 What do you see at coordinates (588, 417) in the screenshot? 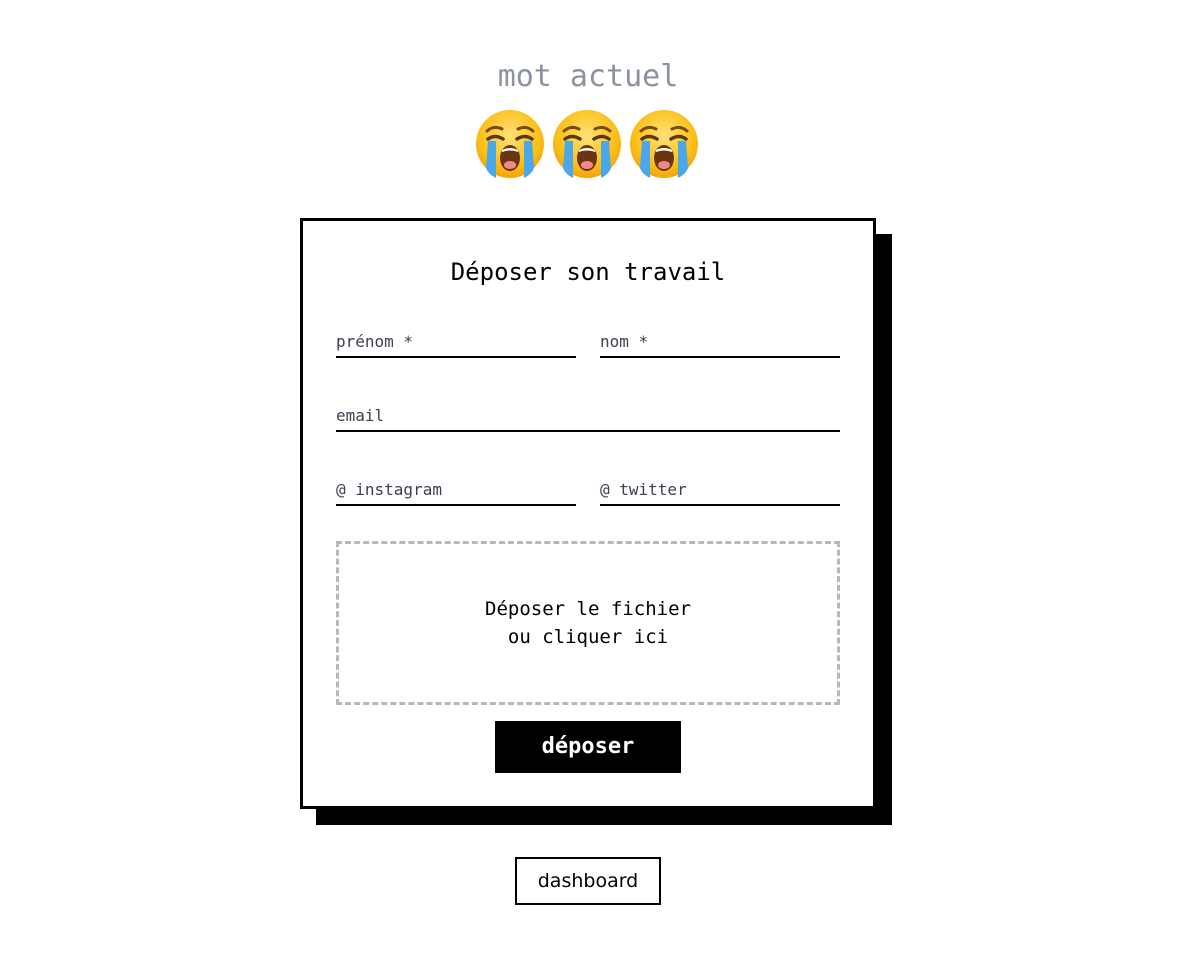
I see `email-input` at bounding box center [588, 417].